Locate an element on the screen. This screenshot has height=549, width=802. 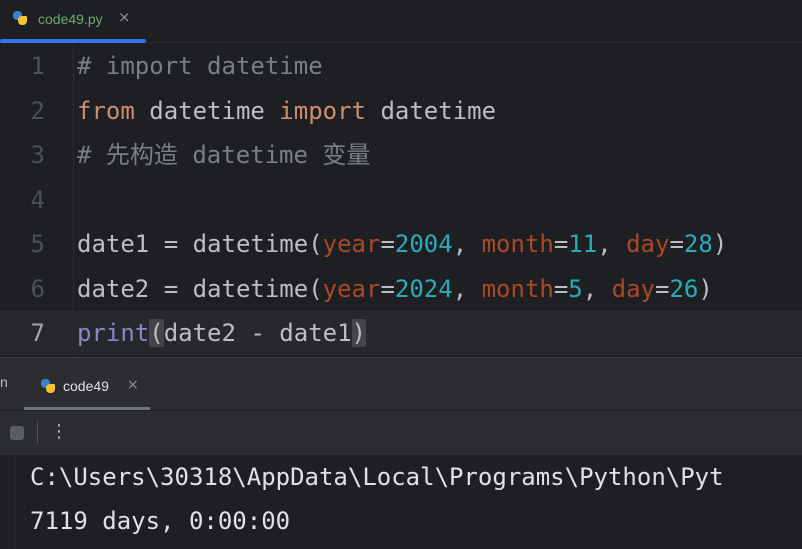
code-token: # 先构造 datetime 变量 is located at coordinates (224, 155).